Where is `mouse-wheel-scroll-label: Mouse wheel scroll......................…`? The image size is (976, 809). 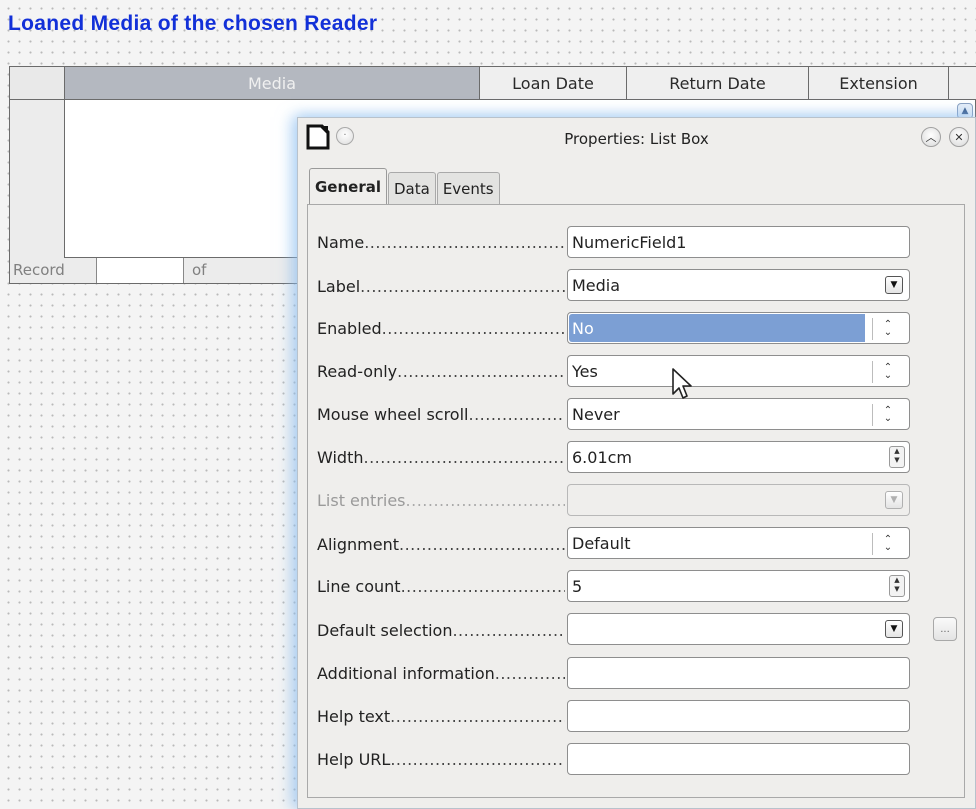 mouse-wheel-scroll-label: Mouse wheel scroll......................… is located at coordinates (441, 414).